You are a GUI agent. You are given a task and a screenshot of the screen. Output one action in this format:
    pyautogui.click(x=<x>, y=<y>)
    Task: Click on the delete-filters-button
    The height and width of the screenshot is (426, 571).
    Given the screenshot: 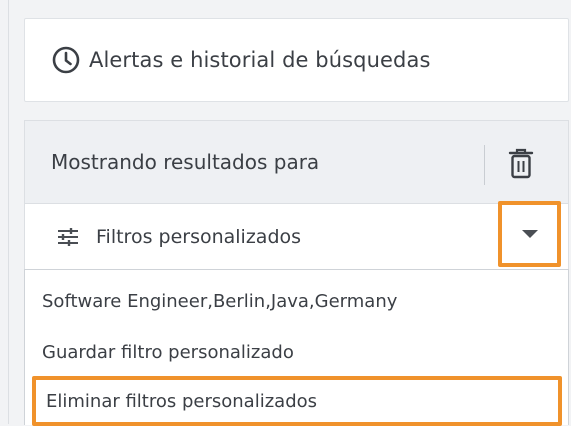 What is the action you would take?
    pyautogui.click(x=521, y=164)
    